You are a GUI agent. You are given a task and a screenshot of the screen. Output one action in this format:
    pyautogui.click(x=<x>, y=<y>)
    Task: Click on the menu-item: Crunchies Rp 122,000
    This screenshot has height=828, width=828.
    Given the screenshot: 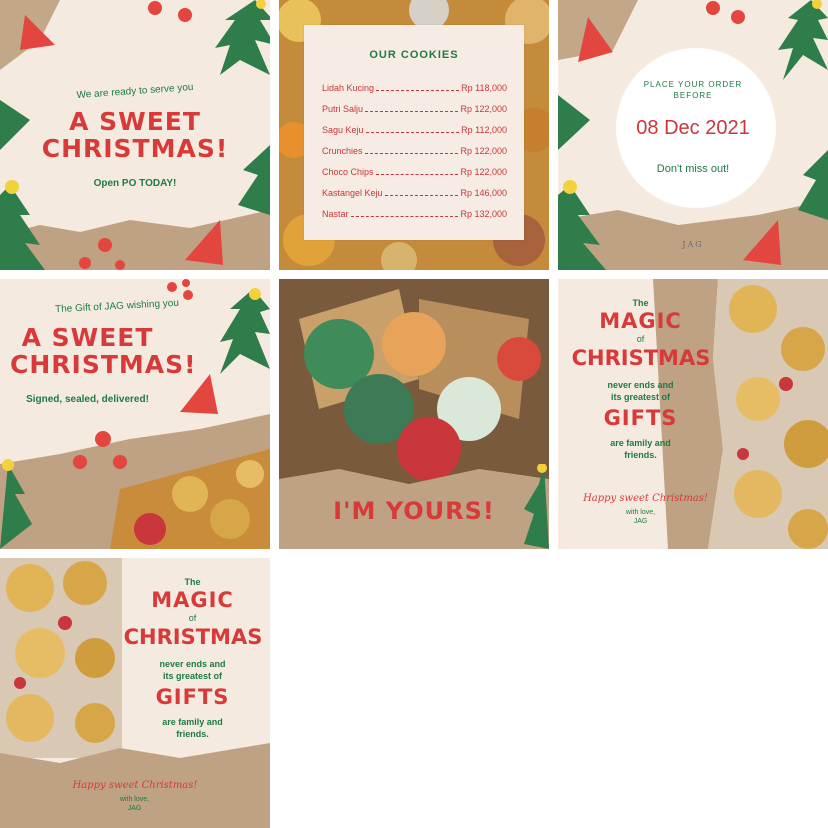 What is the action you would take?
    pyautogui.click(x=414, y=151)
    